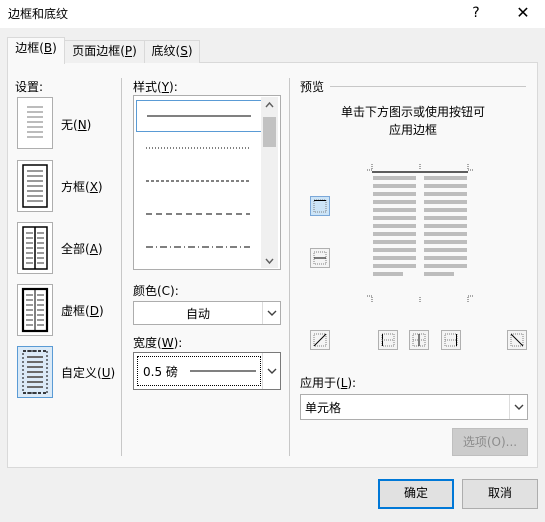  What do you see at coordinates (523, 14) in the screenshot?
I see `close-button: ✕` at bounding box center [523, 14].